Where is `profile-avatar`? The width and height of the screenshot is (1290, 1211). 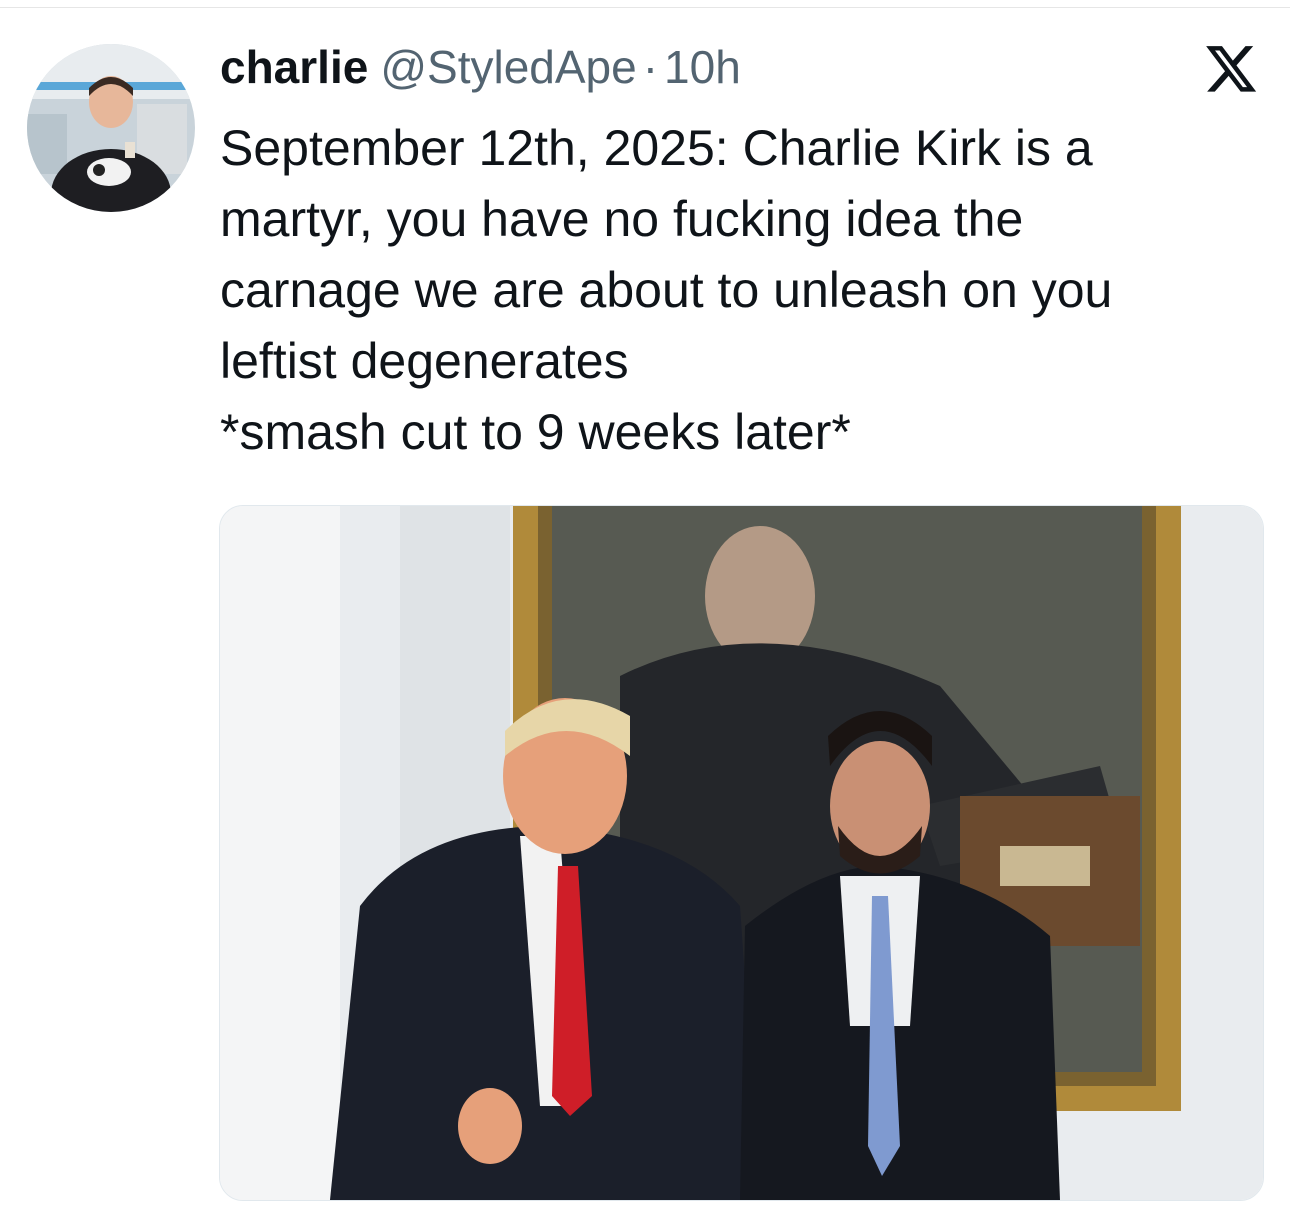 profile-avatar is located at coordinates (111, 128).